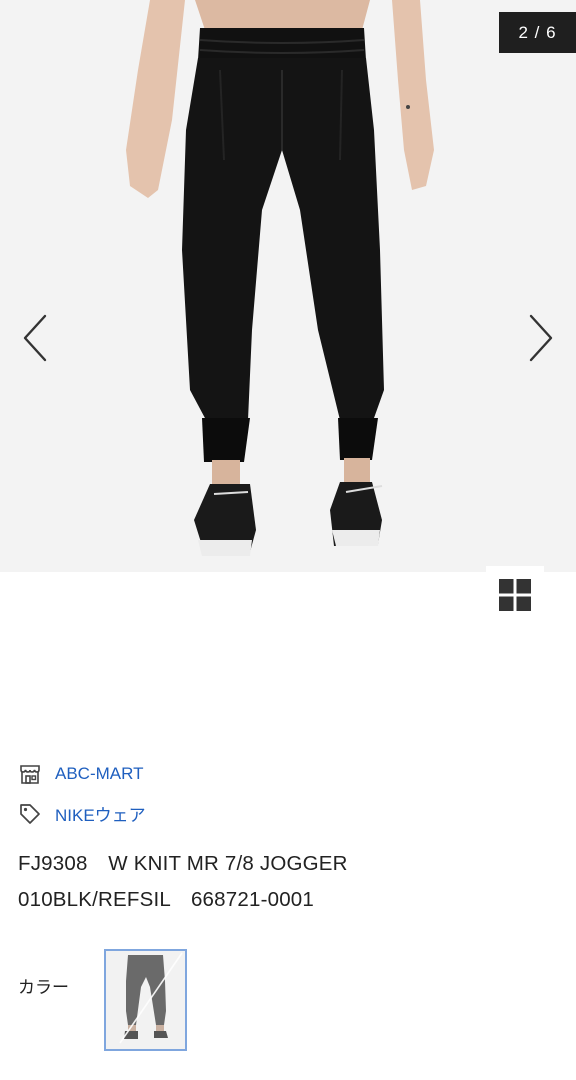 The width and height of the screenshot is (576, 1080). Describe the element at coordinates (43, 987) in the screenshot. I see `color-label: カラー` at that location.